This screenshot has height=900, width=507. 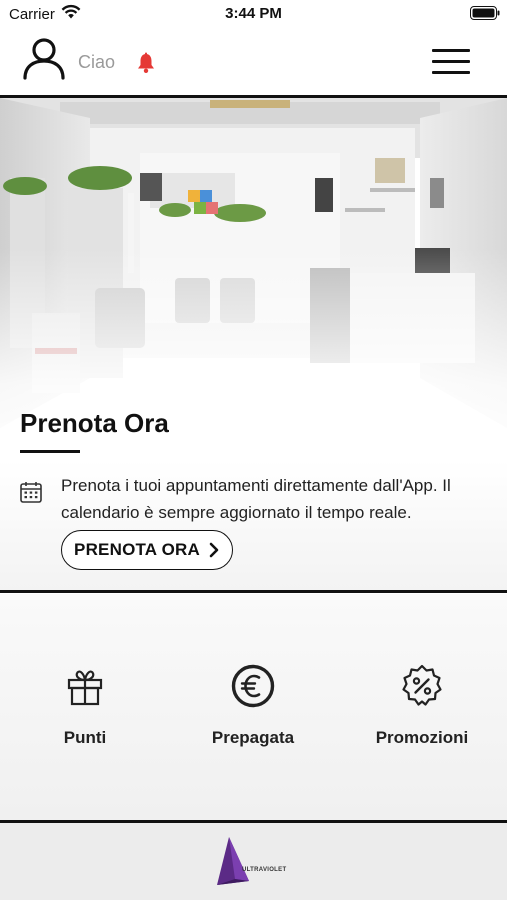 I want to click on app-header: Ciao, so click(x=253, y=63).